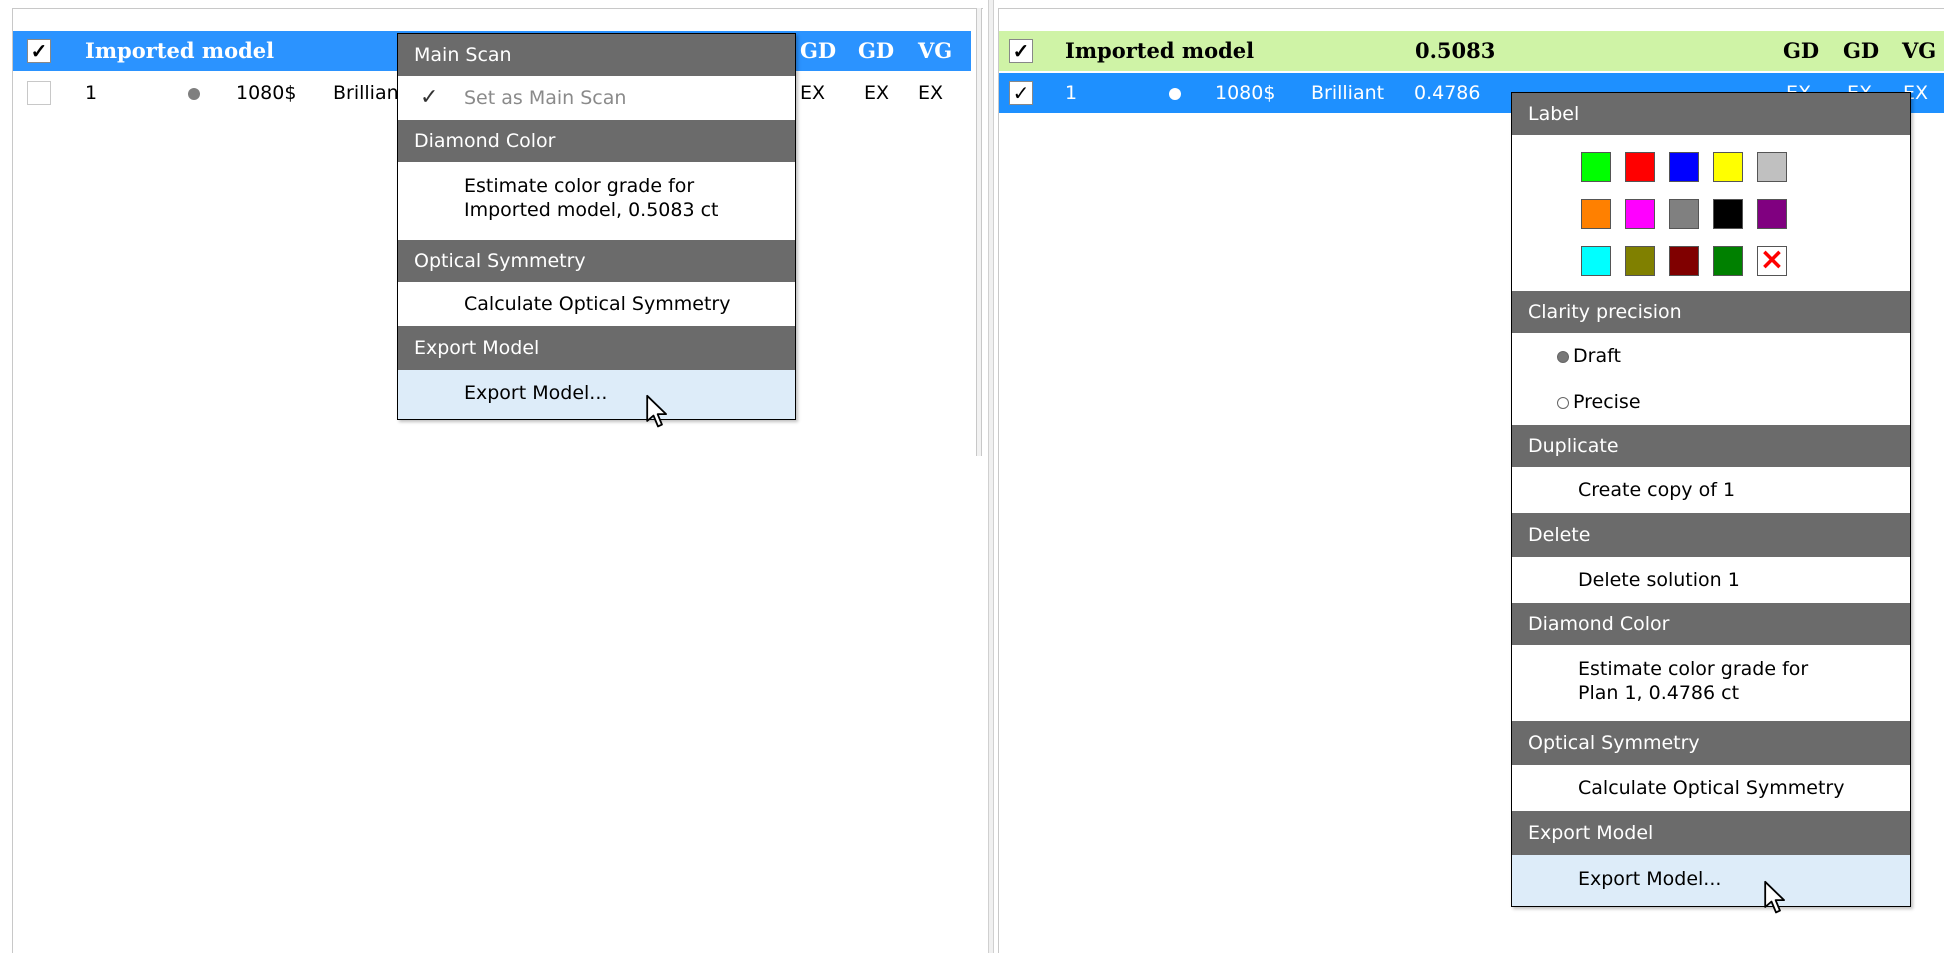  What do you see at coordinates (596, 55) in the screenshot?
I see `menu-section-main-scan: Main Scan` at bounding box center [596, 55].